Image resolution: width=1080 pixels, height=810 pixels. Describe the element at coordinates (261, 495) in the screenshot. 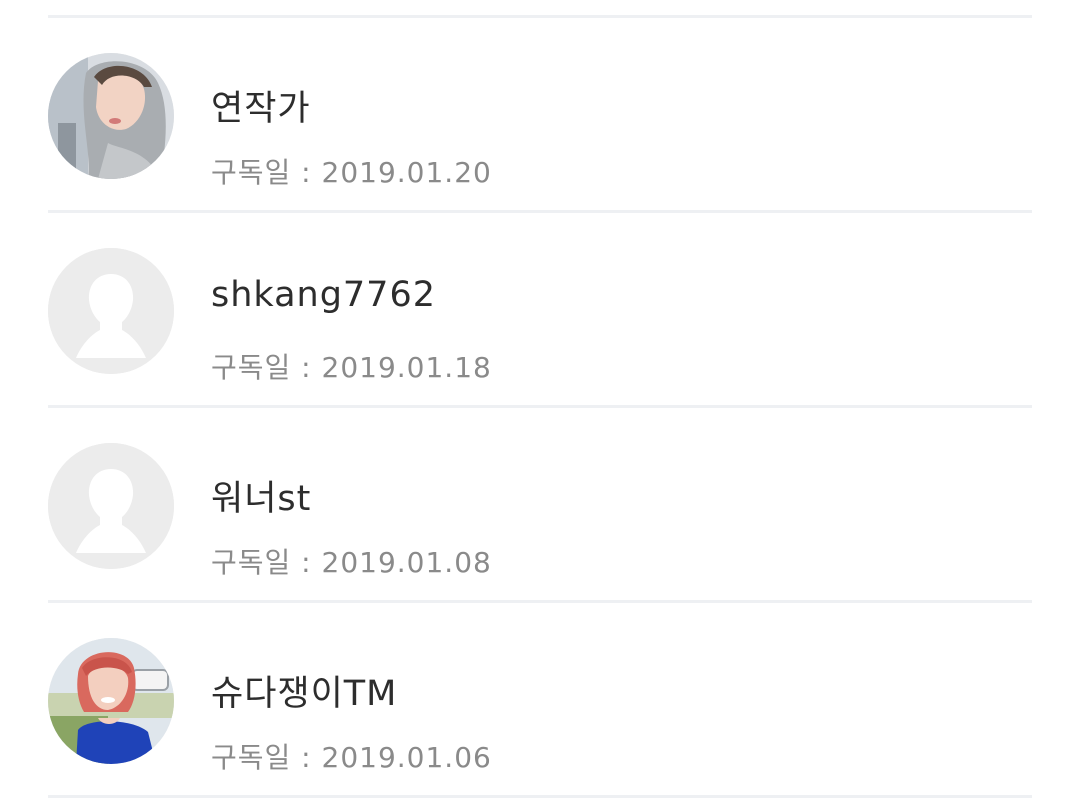

I see `subscriber-name: 워너st` at that location.